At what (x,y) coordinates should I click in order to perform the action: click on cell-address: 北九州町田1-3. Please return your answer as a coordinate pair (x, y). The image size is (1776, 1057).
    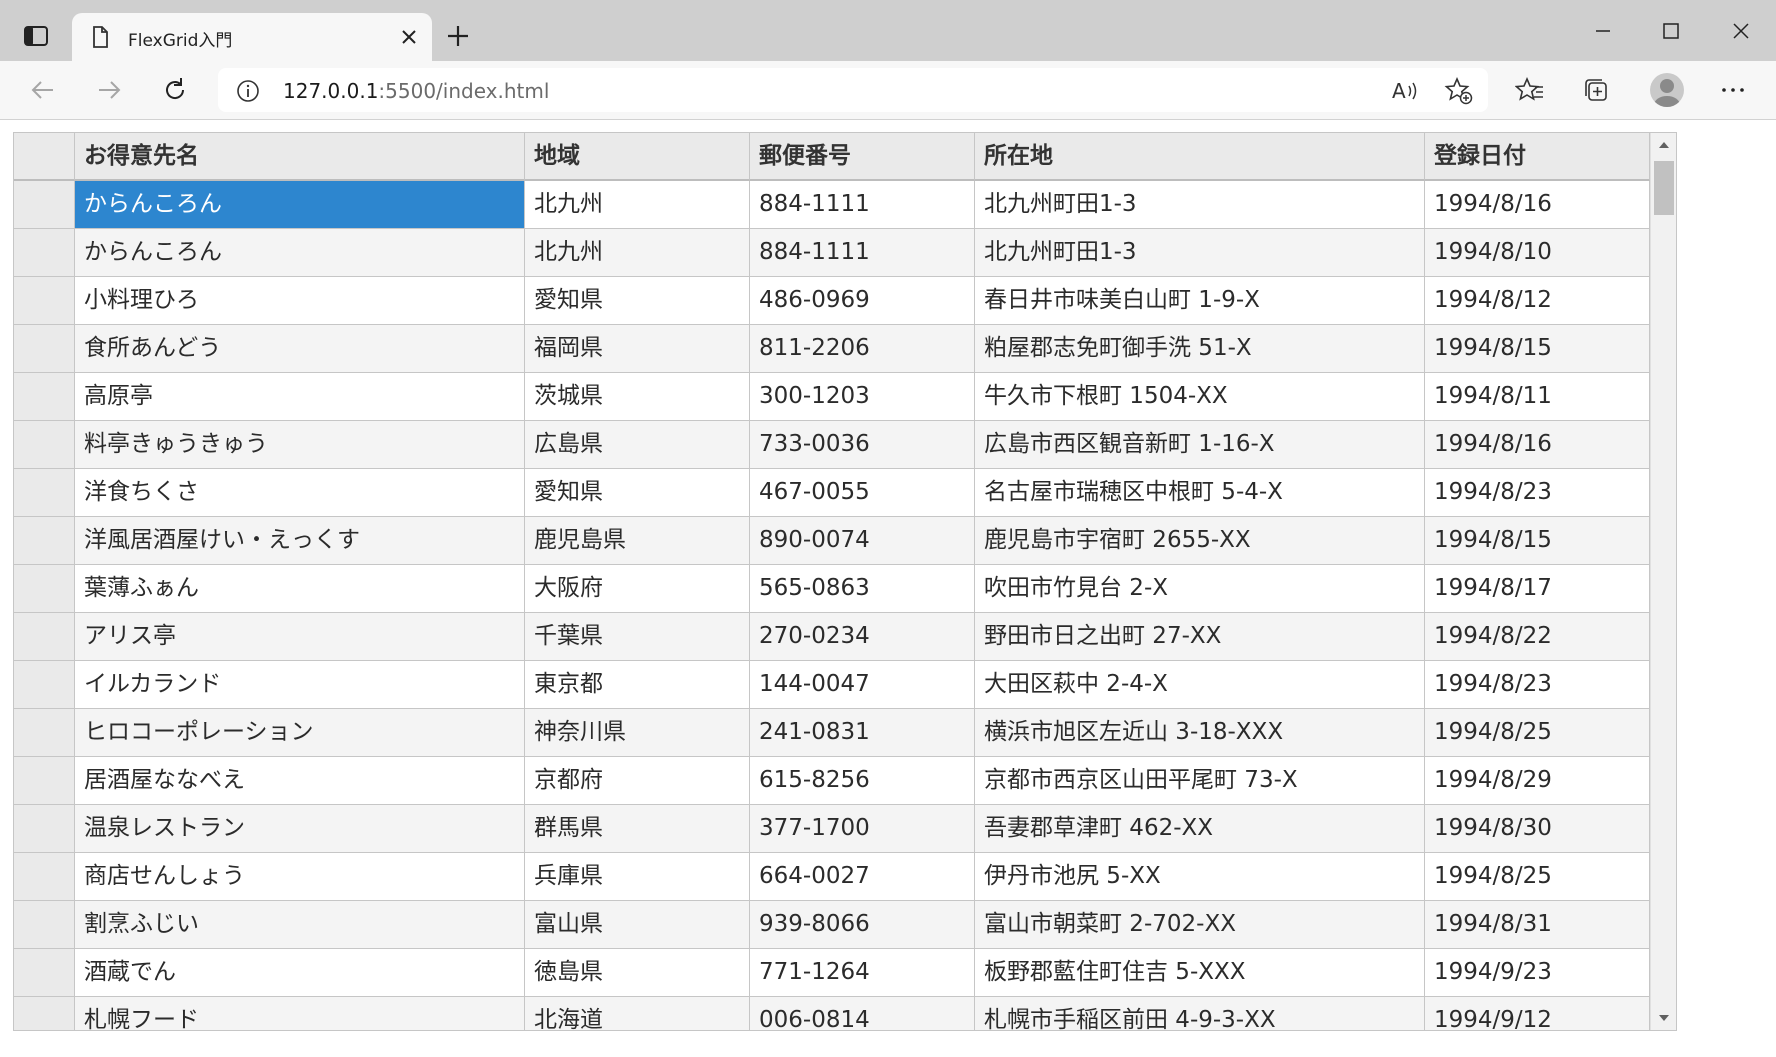
    Looking at the image, I should click on (1200, 205).